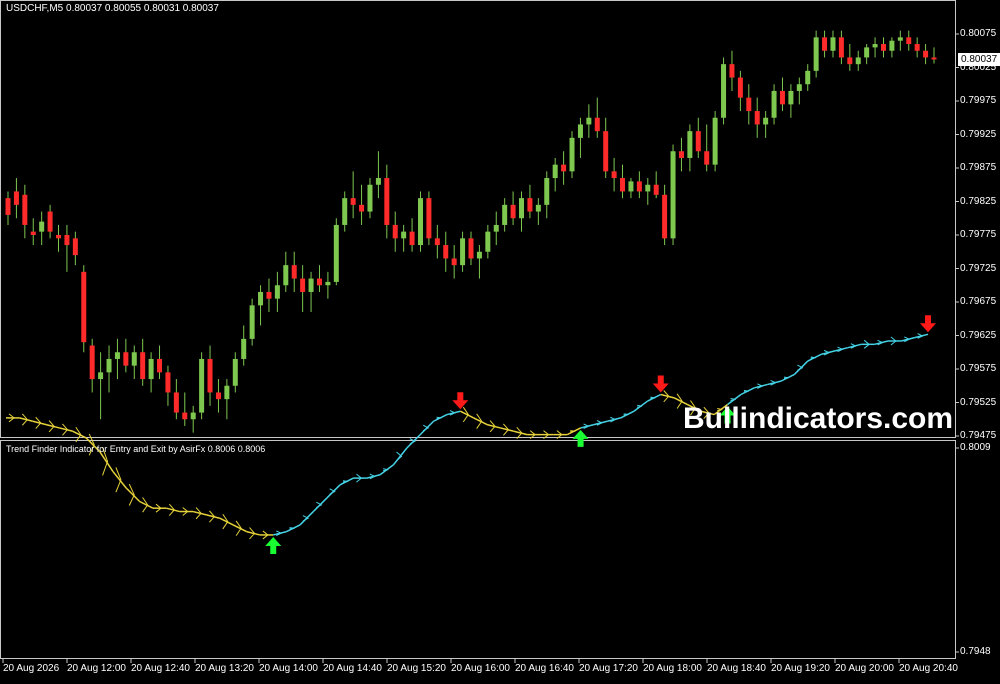  I want to click on price-tick-label: 0.79925, so click(978, 134).